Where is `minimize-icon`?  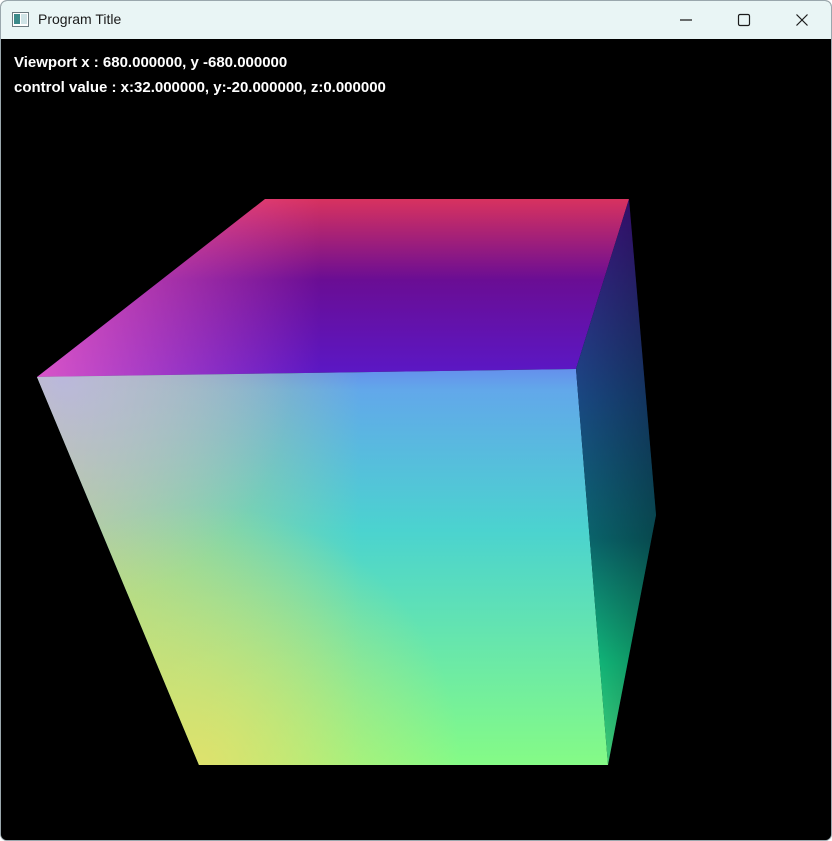
minimize-icon is located at coordinates (686, 20).